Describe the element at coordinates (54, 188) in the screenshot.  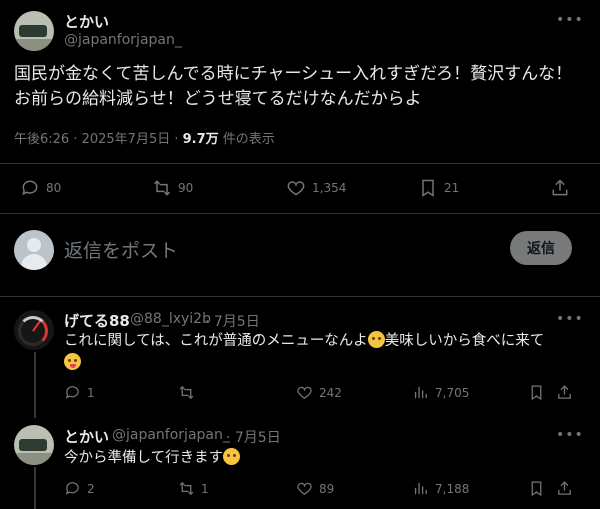
I see `reply-count: 80` at that location.